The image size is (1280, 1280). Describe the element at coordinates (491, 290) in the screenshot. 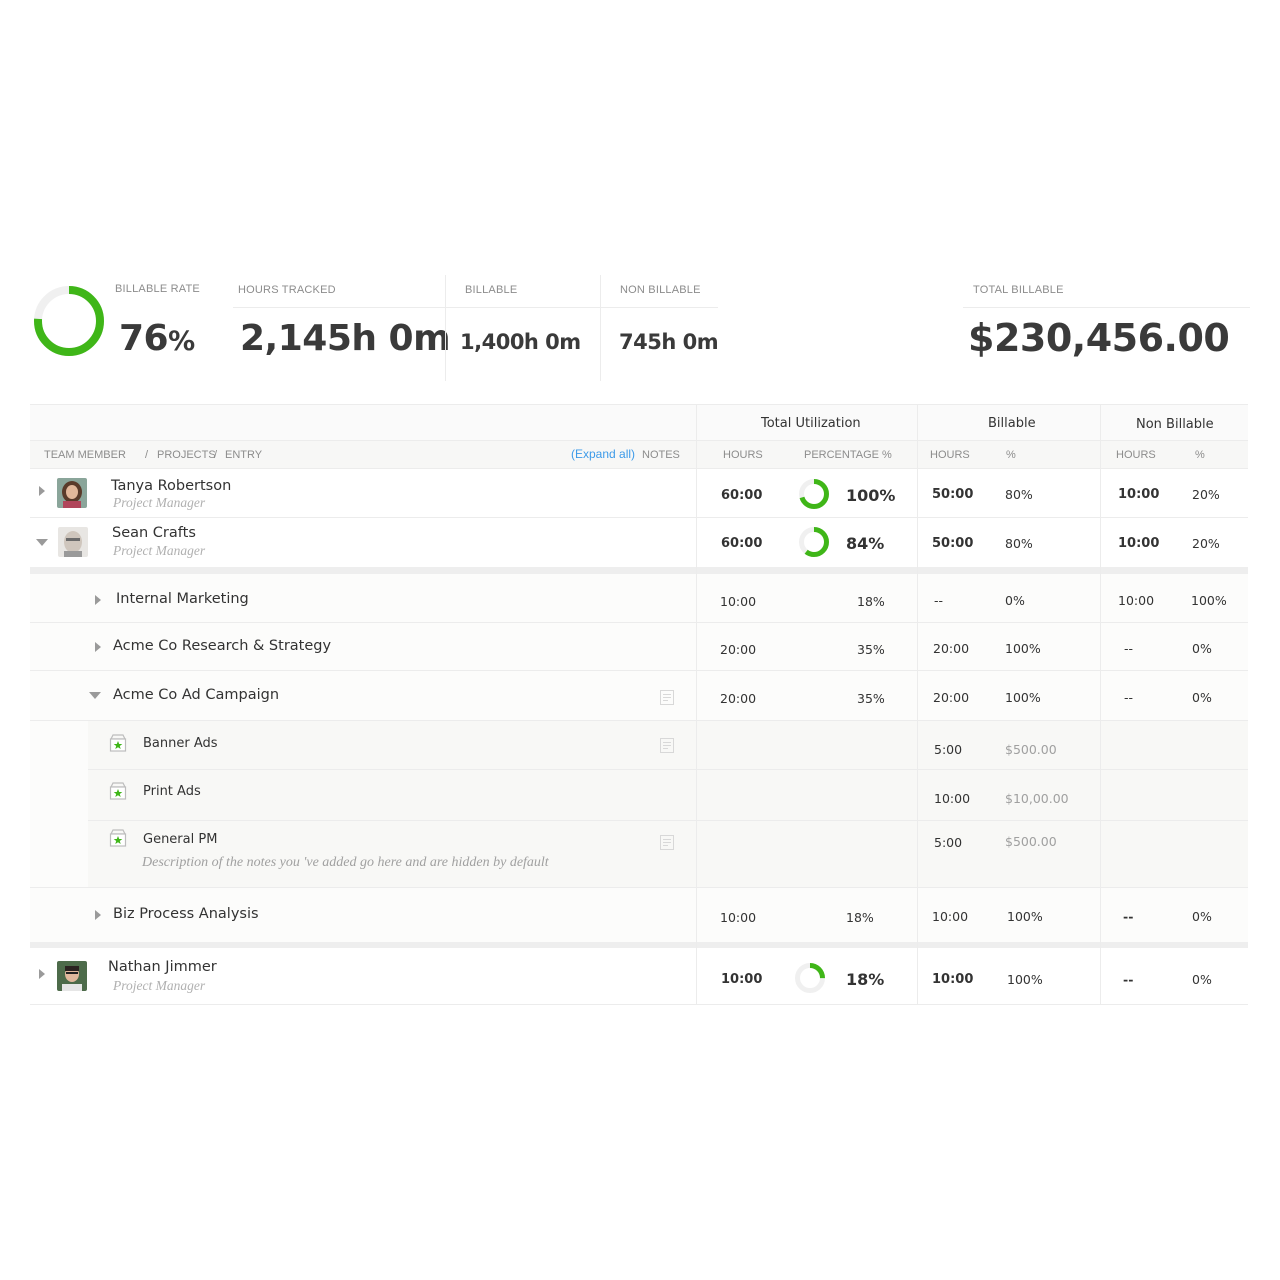

I see `billable-label: BILLABLE` at that location.